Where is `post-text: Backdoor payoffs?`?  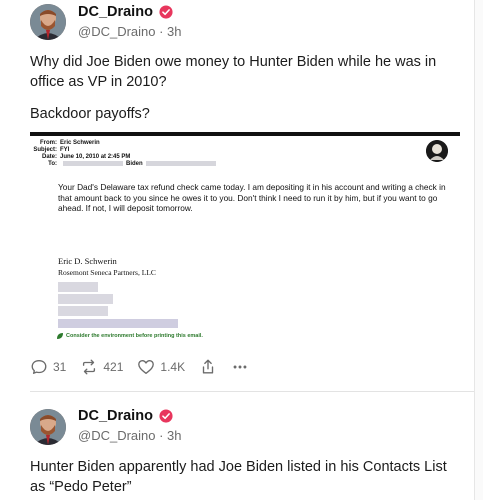 post-text: Backdoor payoffs? is located at coordinates (90, 114).